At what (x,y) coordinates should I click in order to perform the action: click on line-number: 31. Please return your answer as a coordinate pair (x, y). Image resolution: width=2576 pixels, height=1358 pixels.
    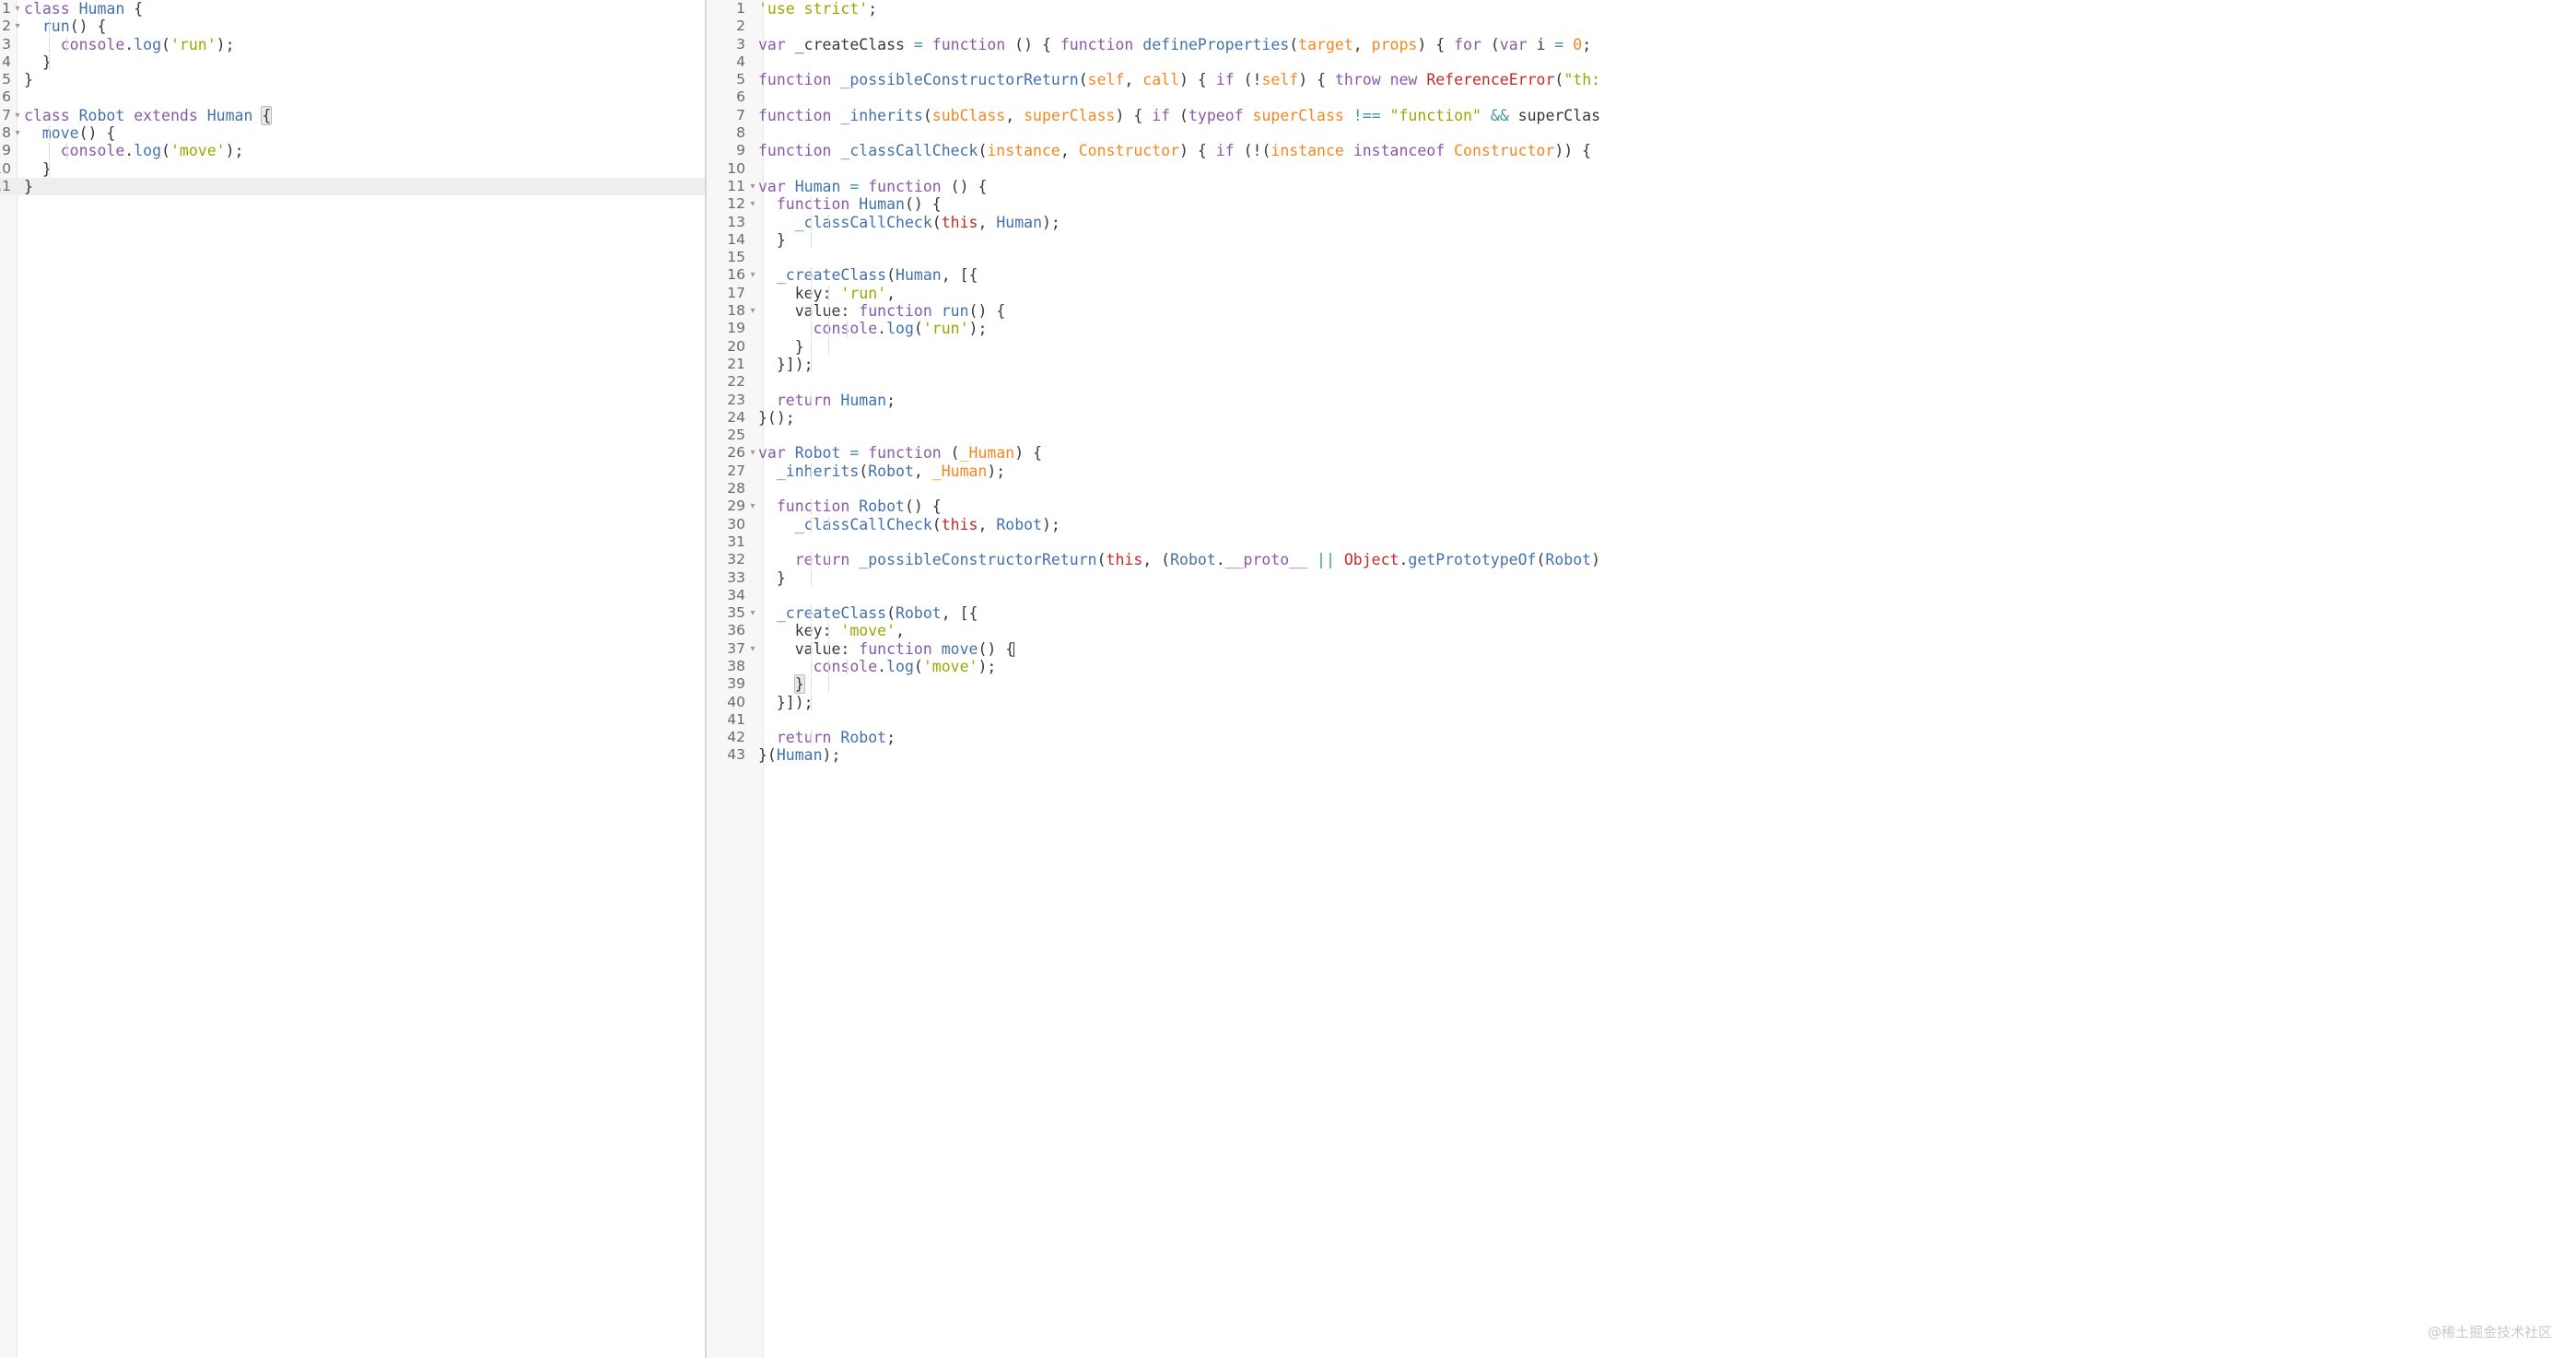
    Looking at the image, I should click on (736, 541).